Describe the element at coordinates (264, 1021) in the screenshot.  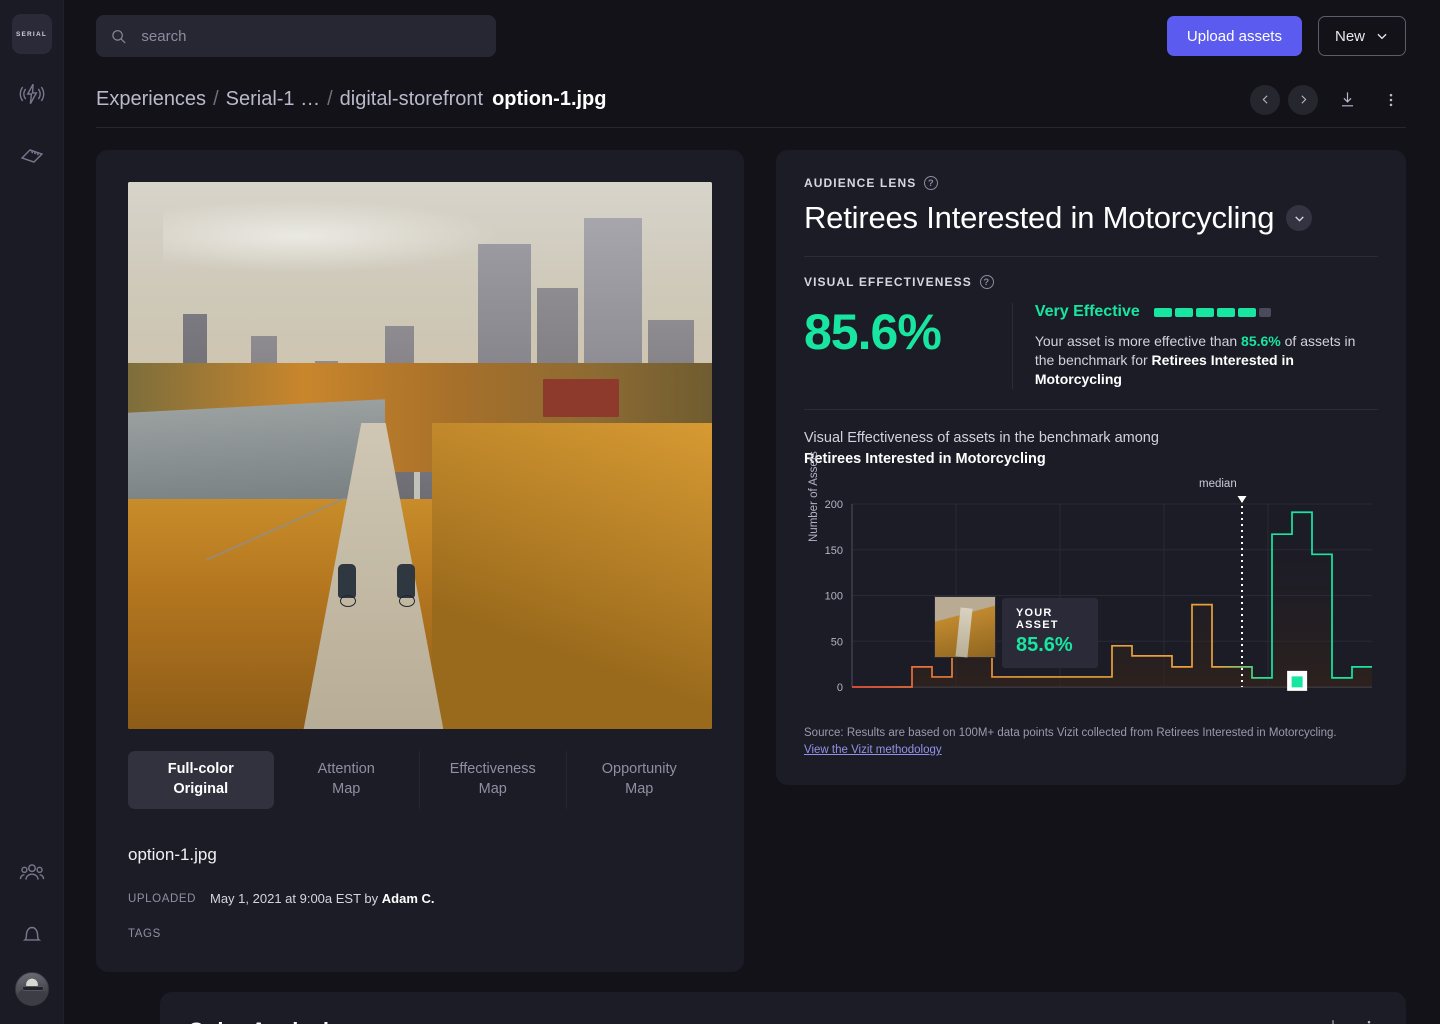
I see `color-analysis-title: Color Analysis` at that location.